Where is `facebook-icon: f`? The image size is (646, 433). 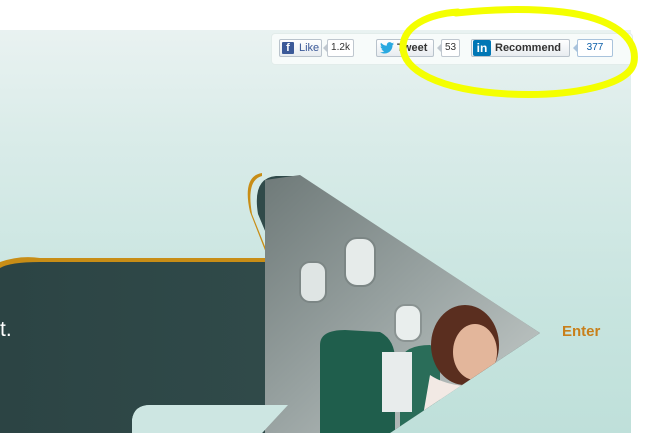
facebook-icon: f is located at coordinates (288, 48).